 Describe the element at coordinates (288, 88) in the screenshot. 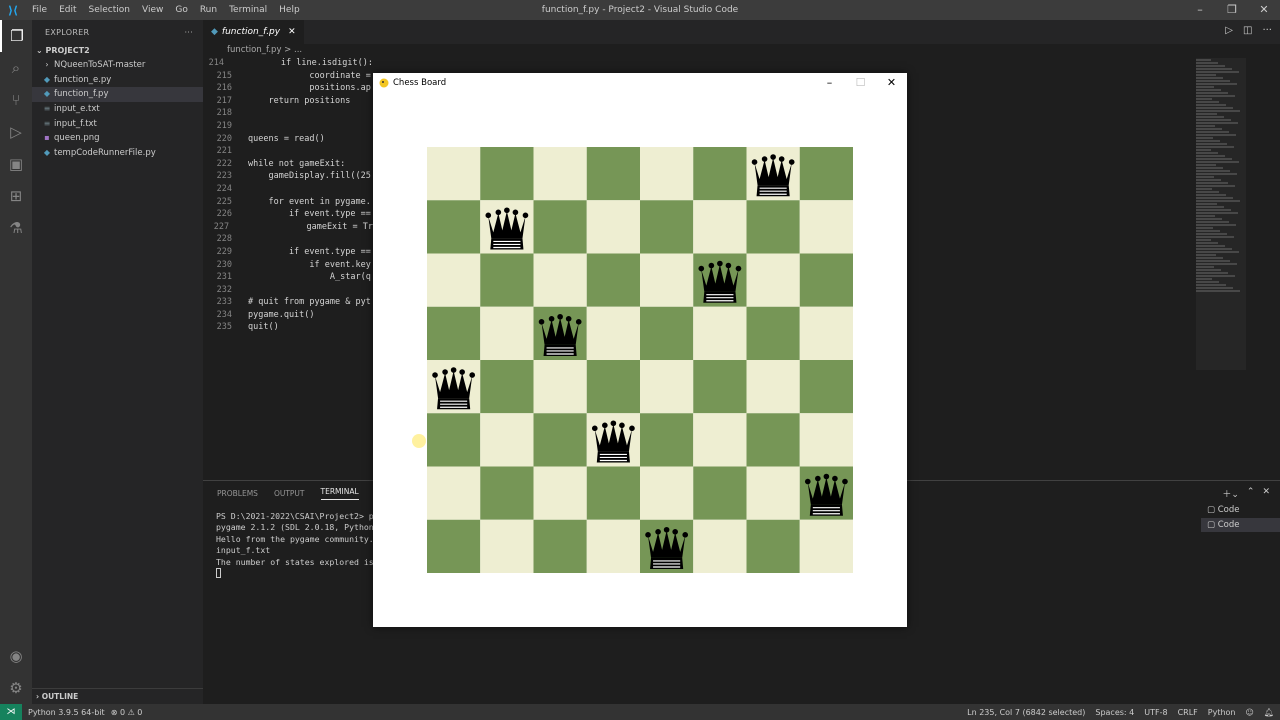

I see `code-line: 216 positions.ap` at that location.